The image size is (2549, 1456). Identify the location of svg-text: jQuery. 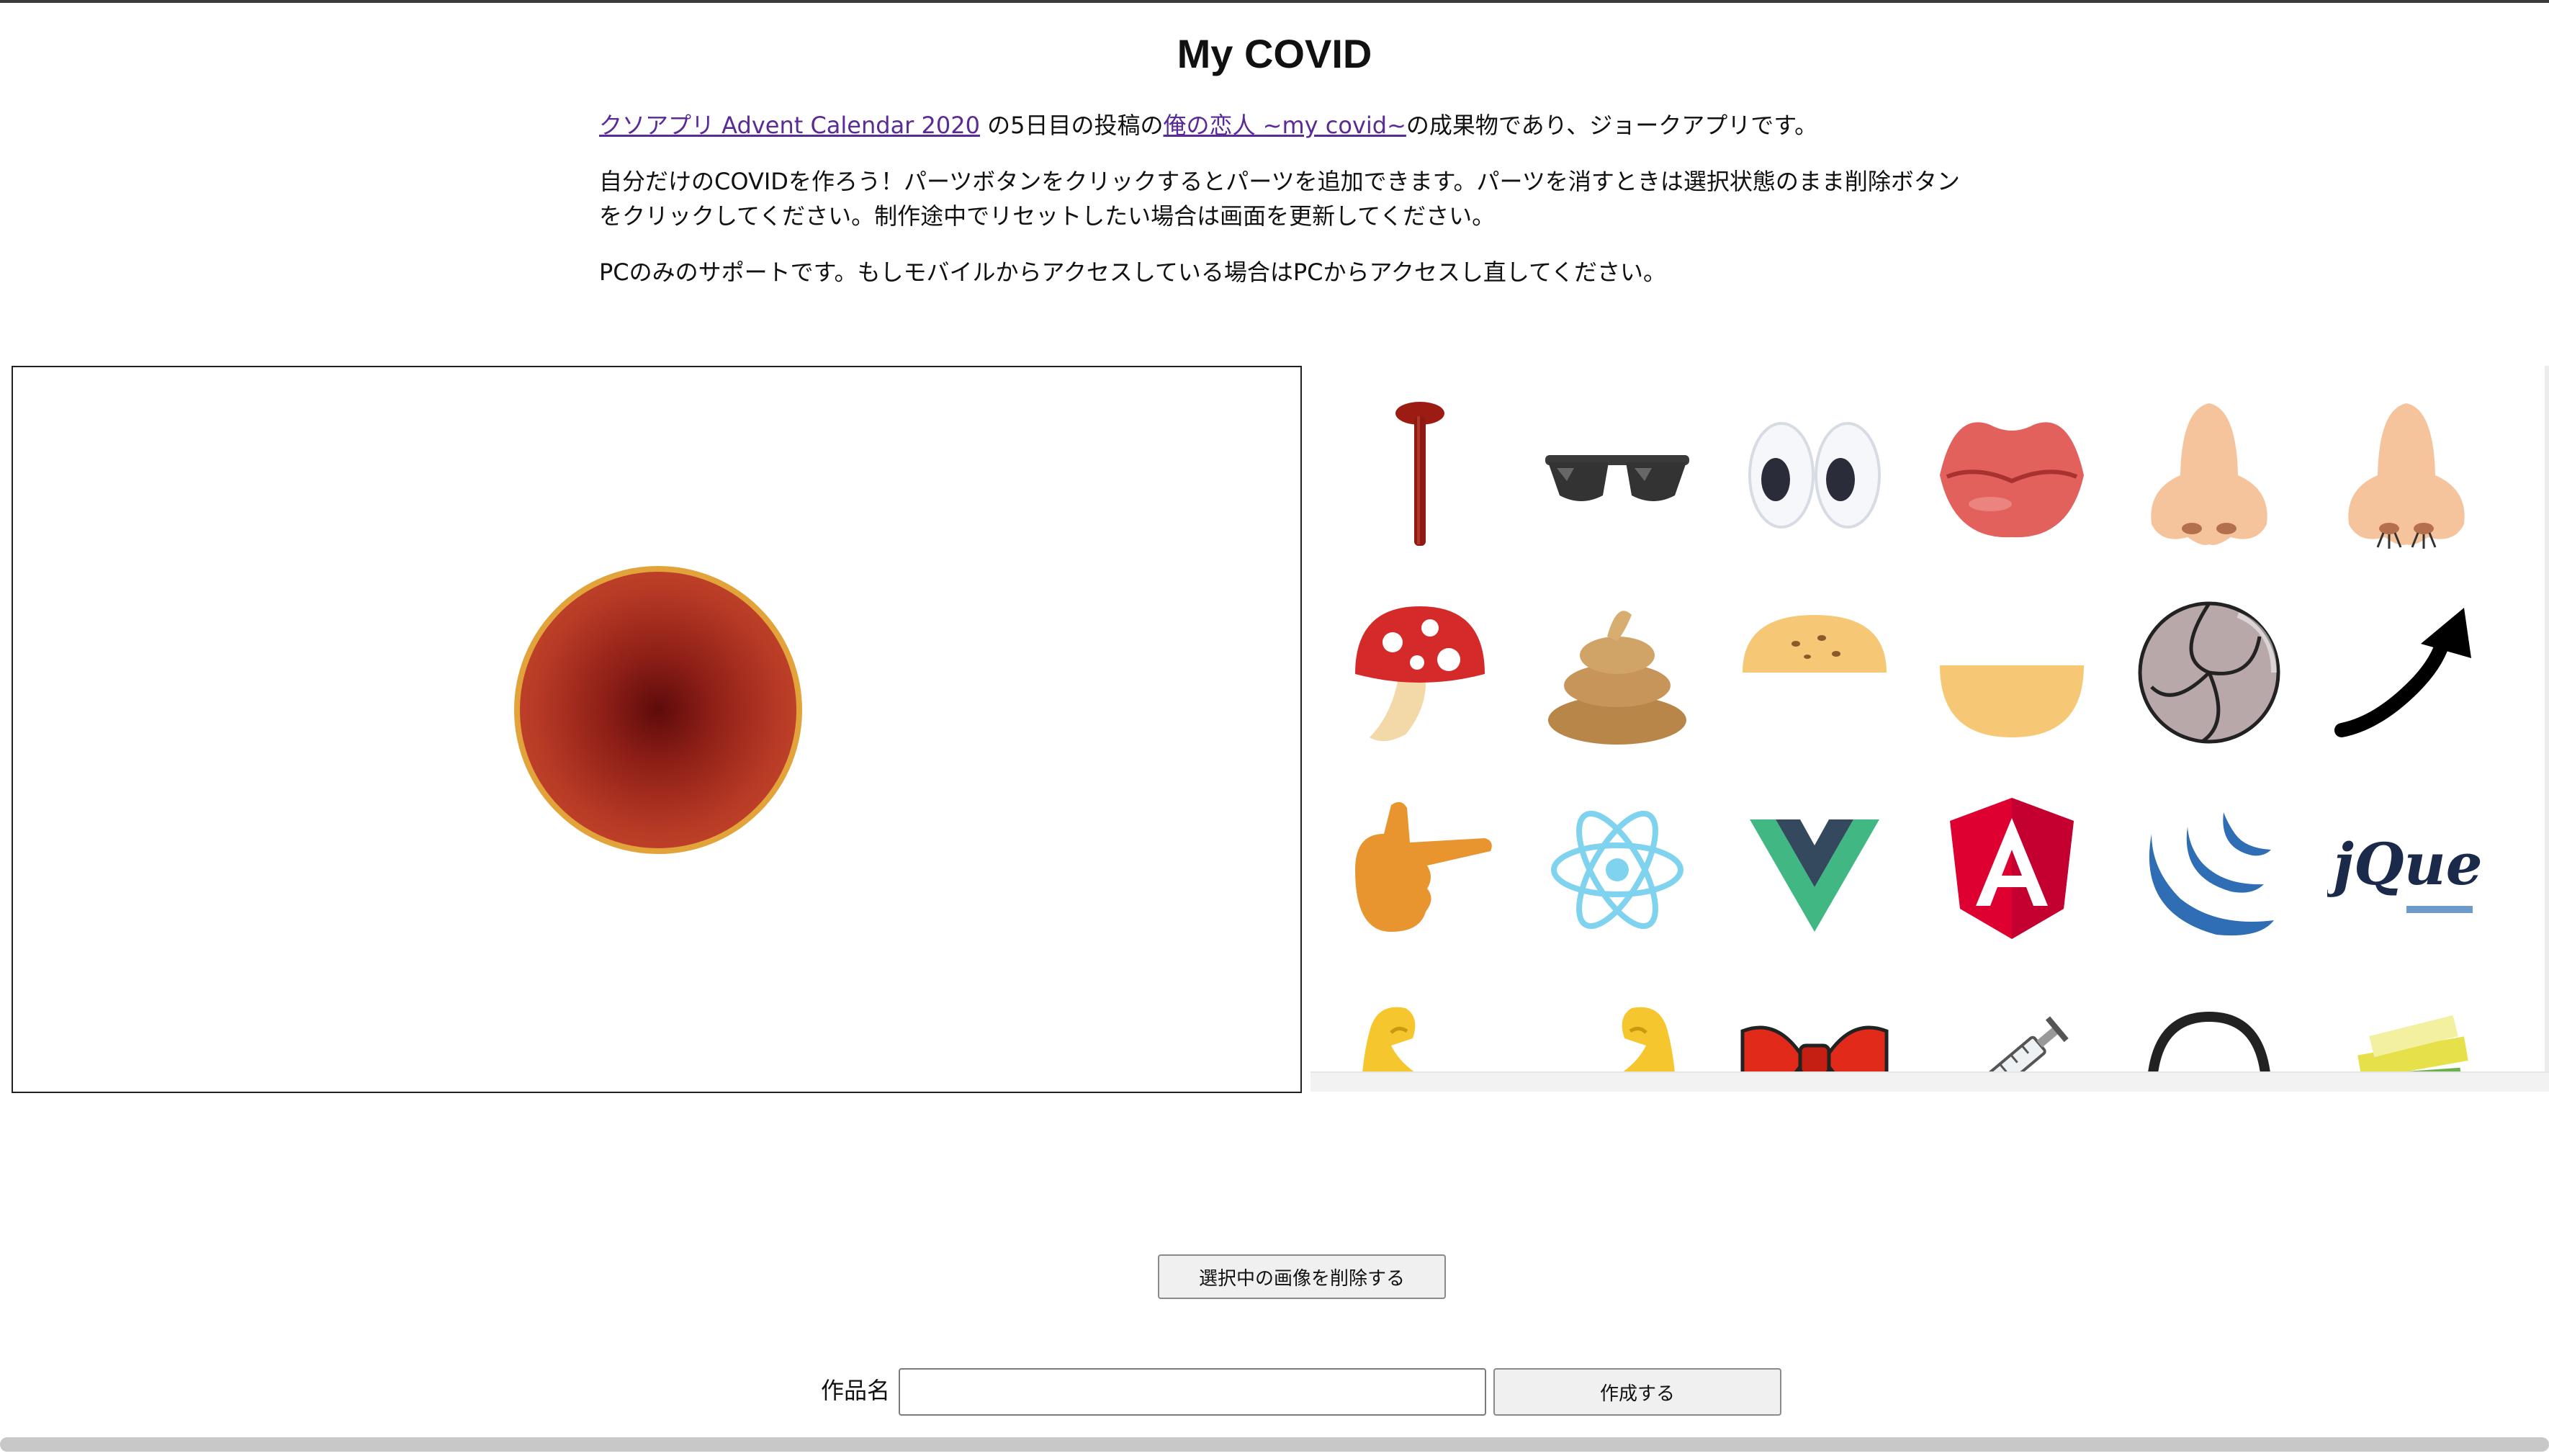
(2406, 864).